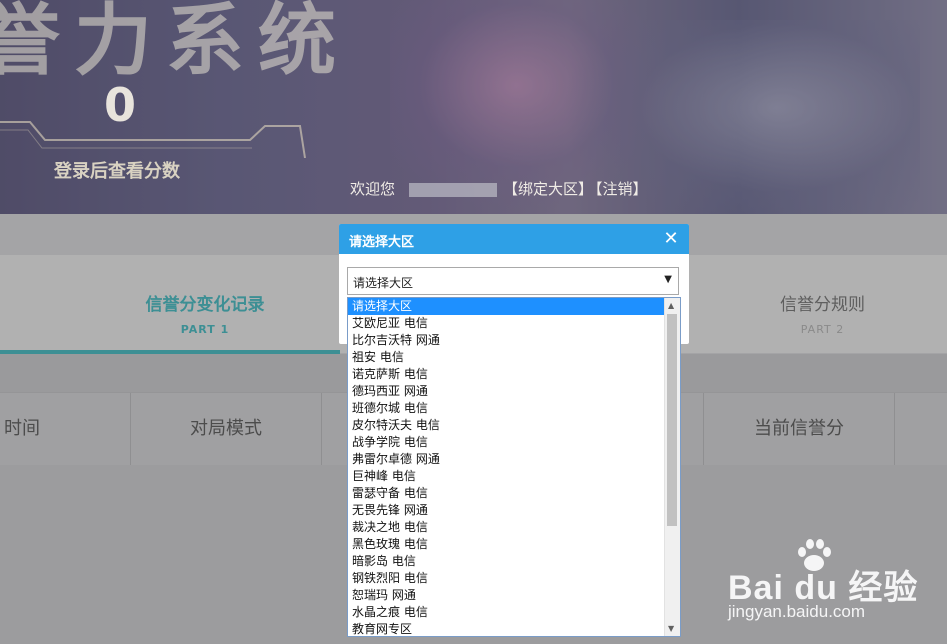 This screenshot has width=947, height=644. I want to click on region-option: 黑色玫瑰 电信, so click(506, 544).